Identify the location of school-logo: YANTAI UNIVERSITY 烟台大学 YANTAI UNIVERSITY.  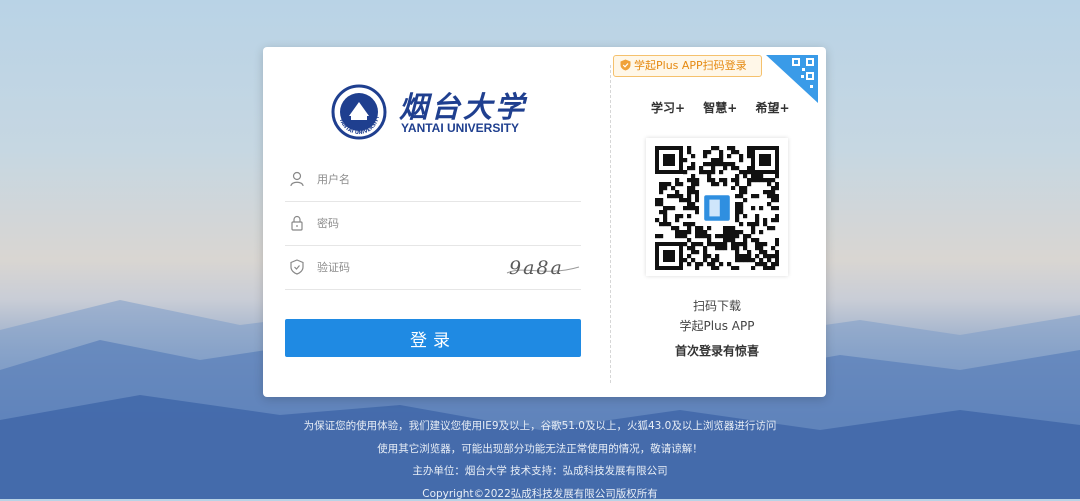
(434, 112).